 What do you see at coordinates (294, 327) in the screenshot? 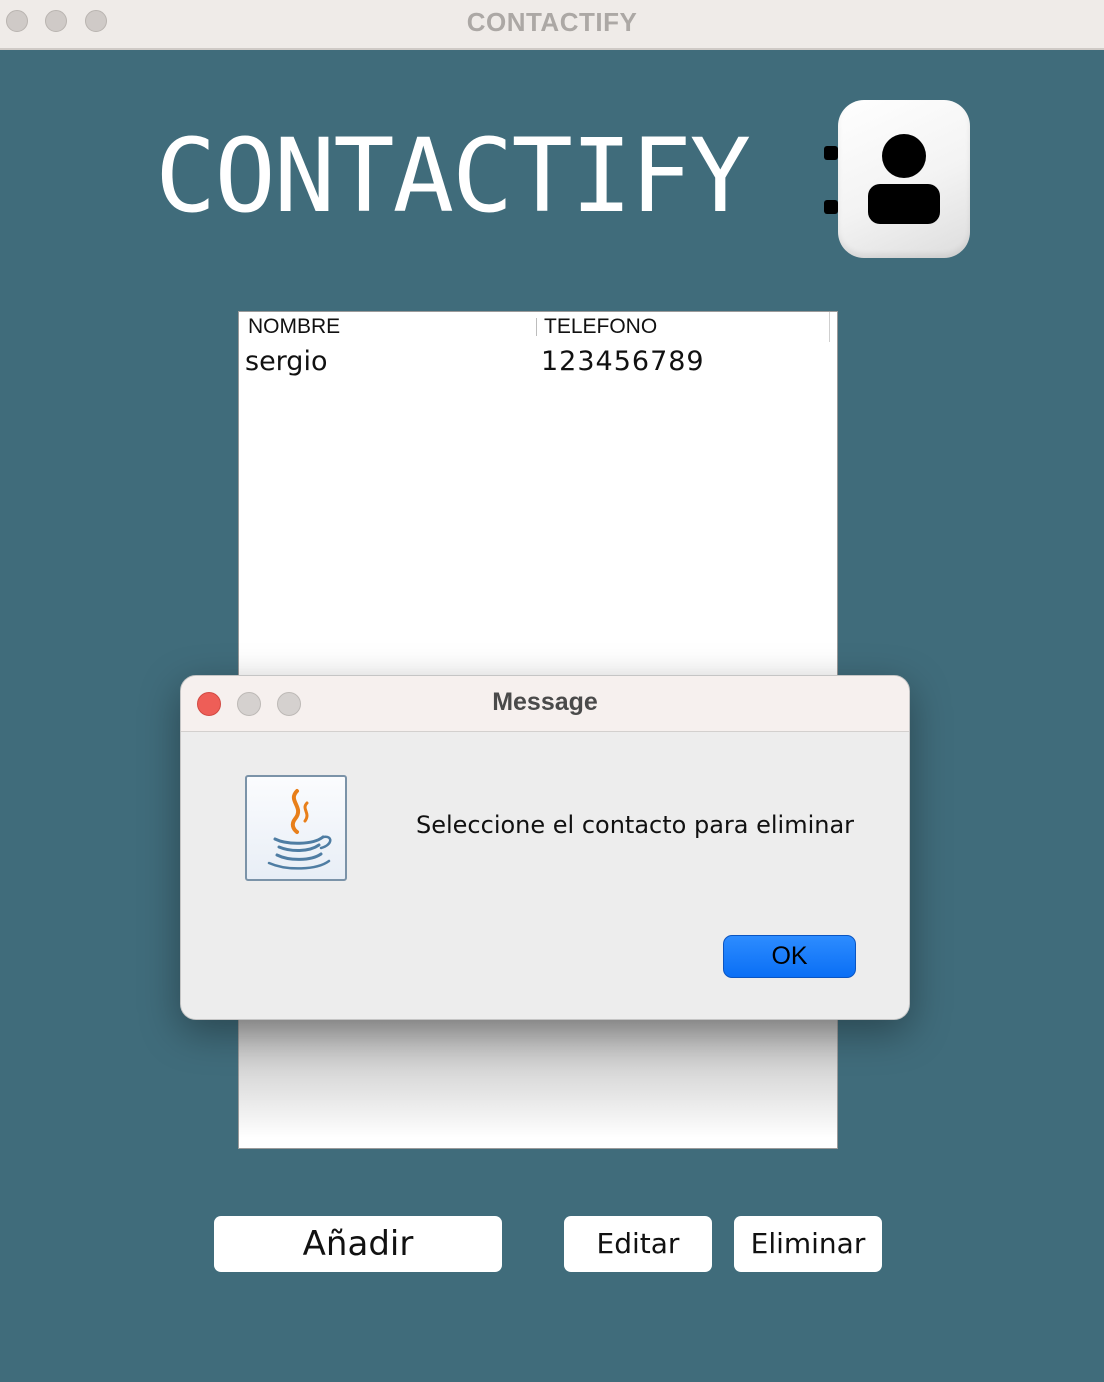
I see `column-header-nombre: NOMBRE` at bounding box center [294, 327].